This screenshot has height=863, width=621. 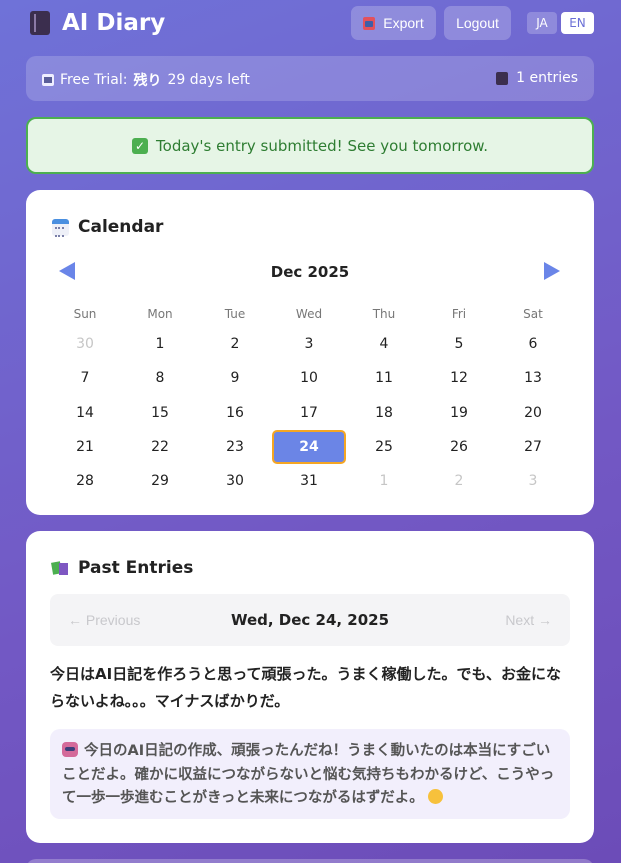 I want to click on calendar-day: 15, so click(x=160, y=413).